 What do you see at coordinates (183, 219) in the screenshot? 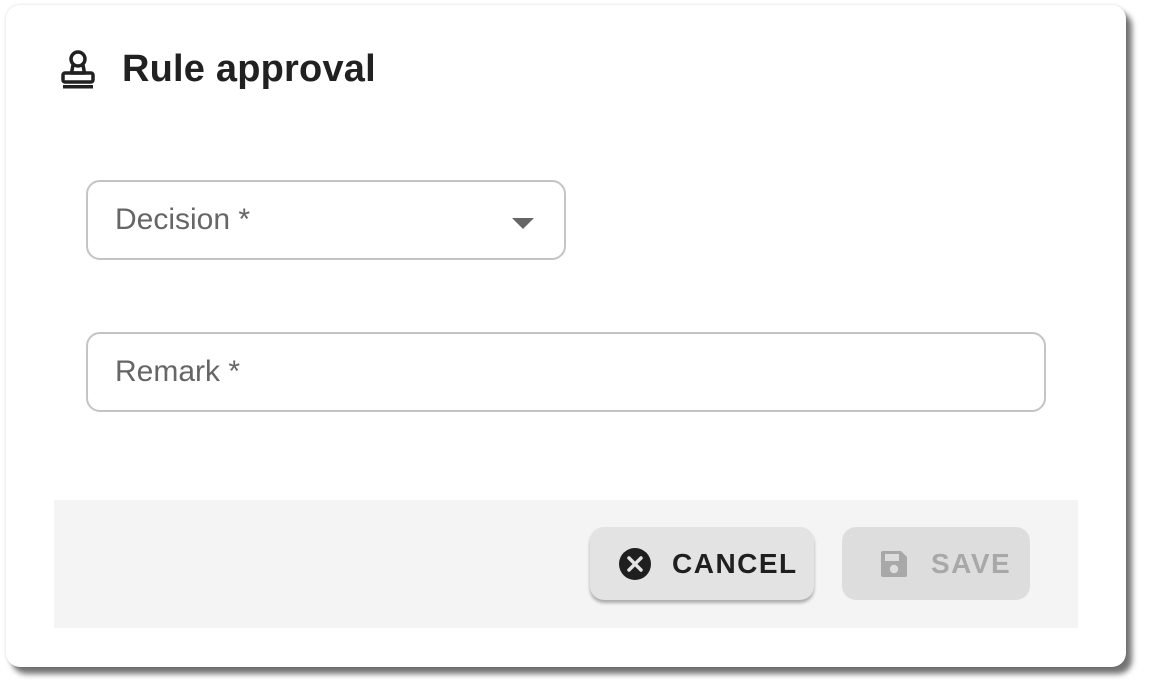
I see `decision-label: Decision *` at bounding box center [183, 219].